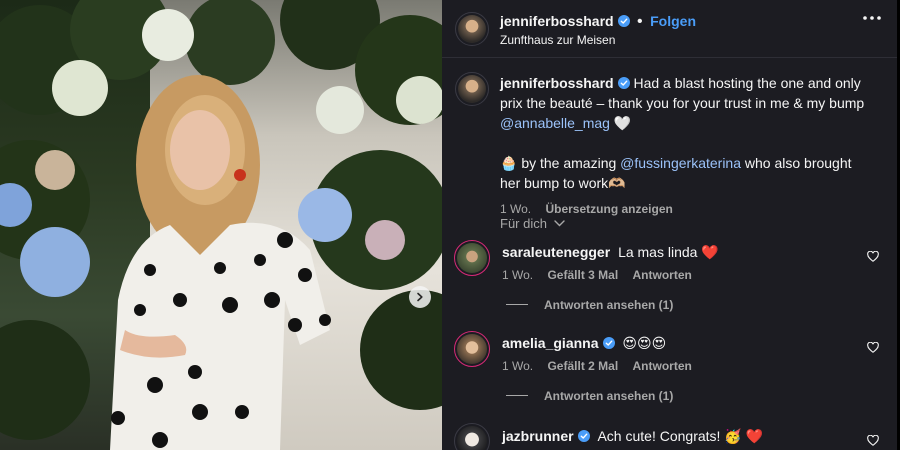 The image size is (900, 450). What do you see at coordinates (472, 89) in the screenshot?
I see `caption-avatar` at bounding box center [472, 89].